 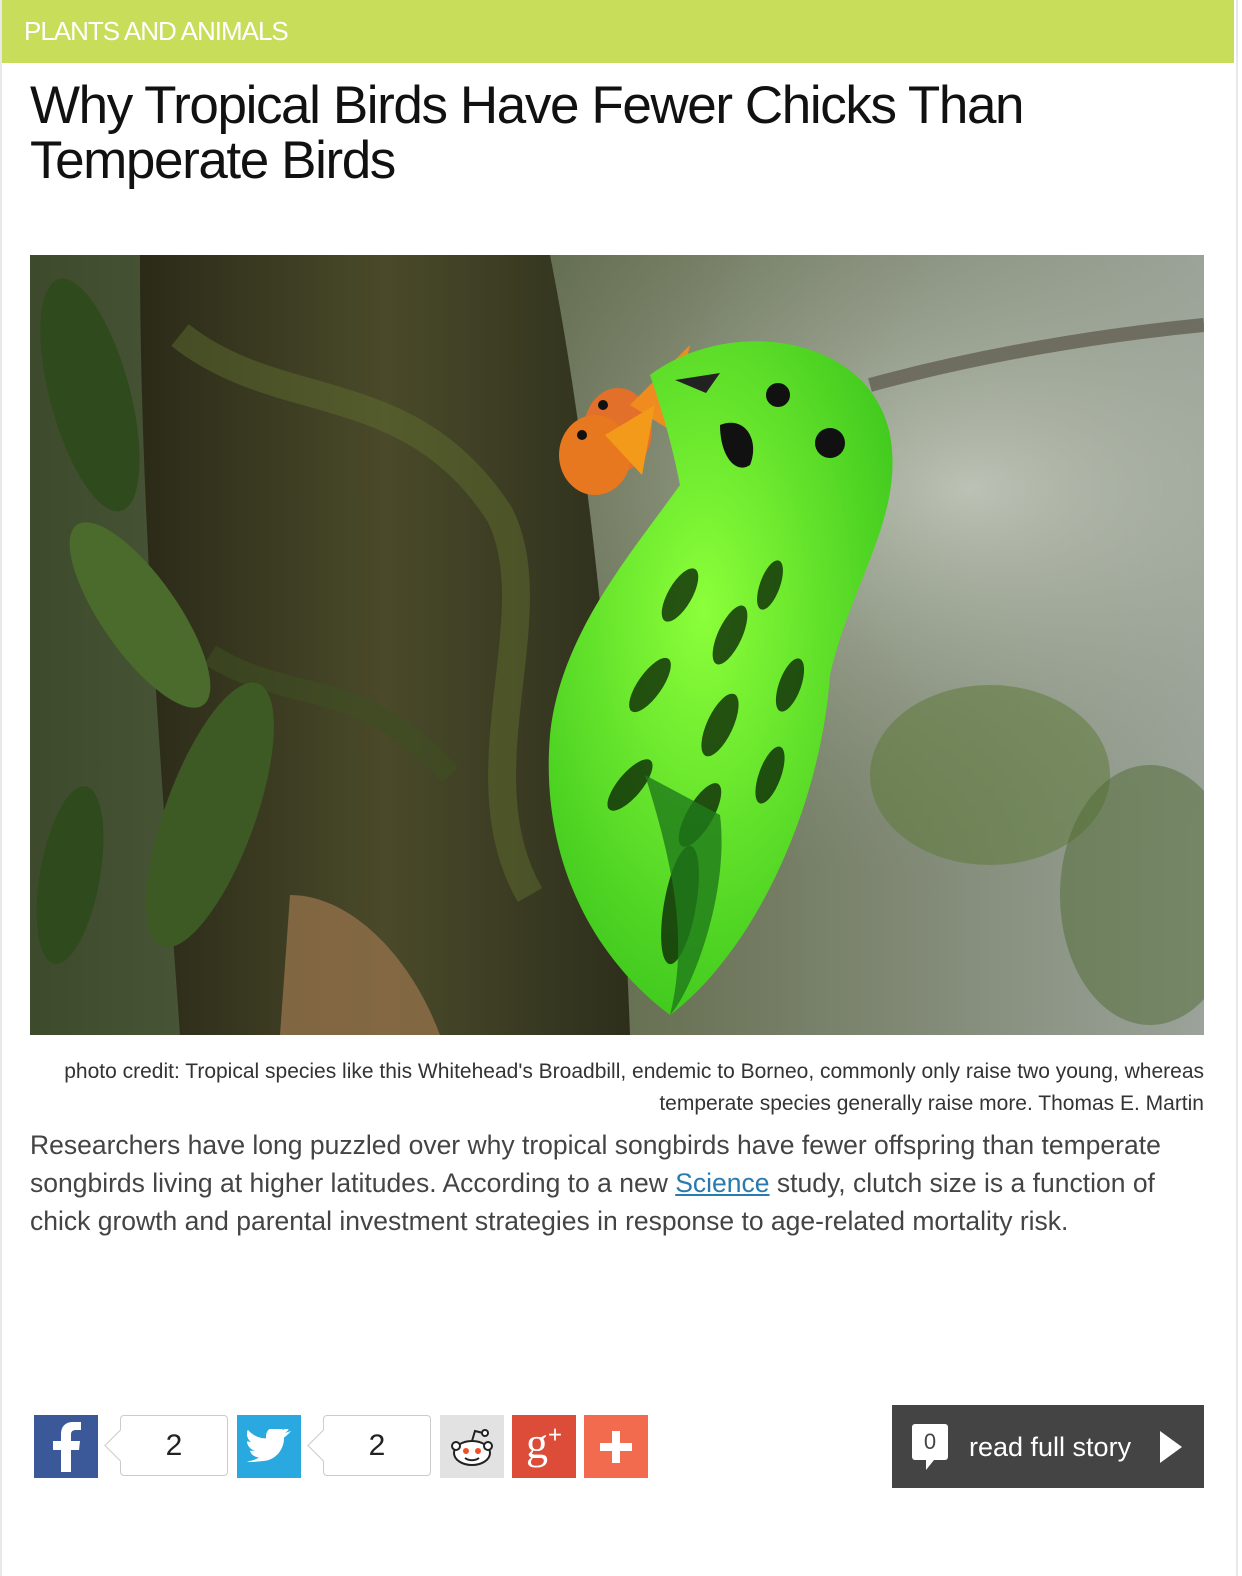 I want to click on facebook-icon, so click(x=67, y=1446).